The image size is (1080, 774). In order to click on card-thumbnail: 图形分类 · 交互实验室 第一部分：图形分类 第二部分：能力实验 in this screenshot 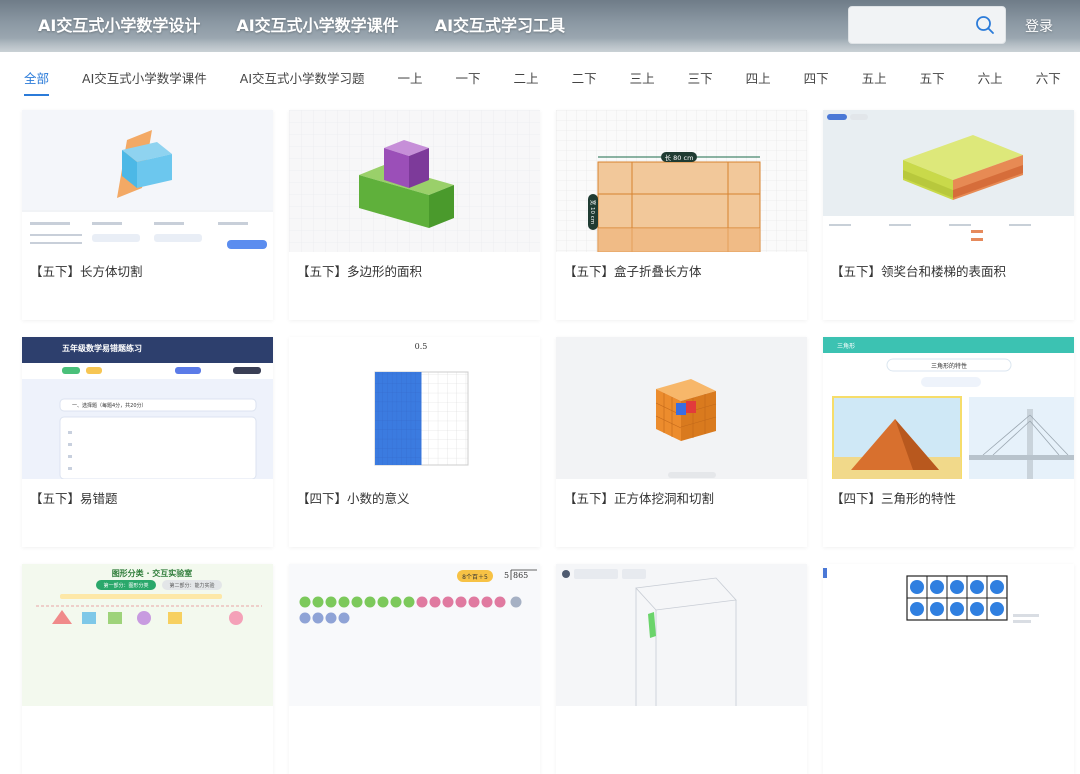, I will do `click(147, 635)`.